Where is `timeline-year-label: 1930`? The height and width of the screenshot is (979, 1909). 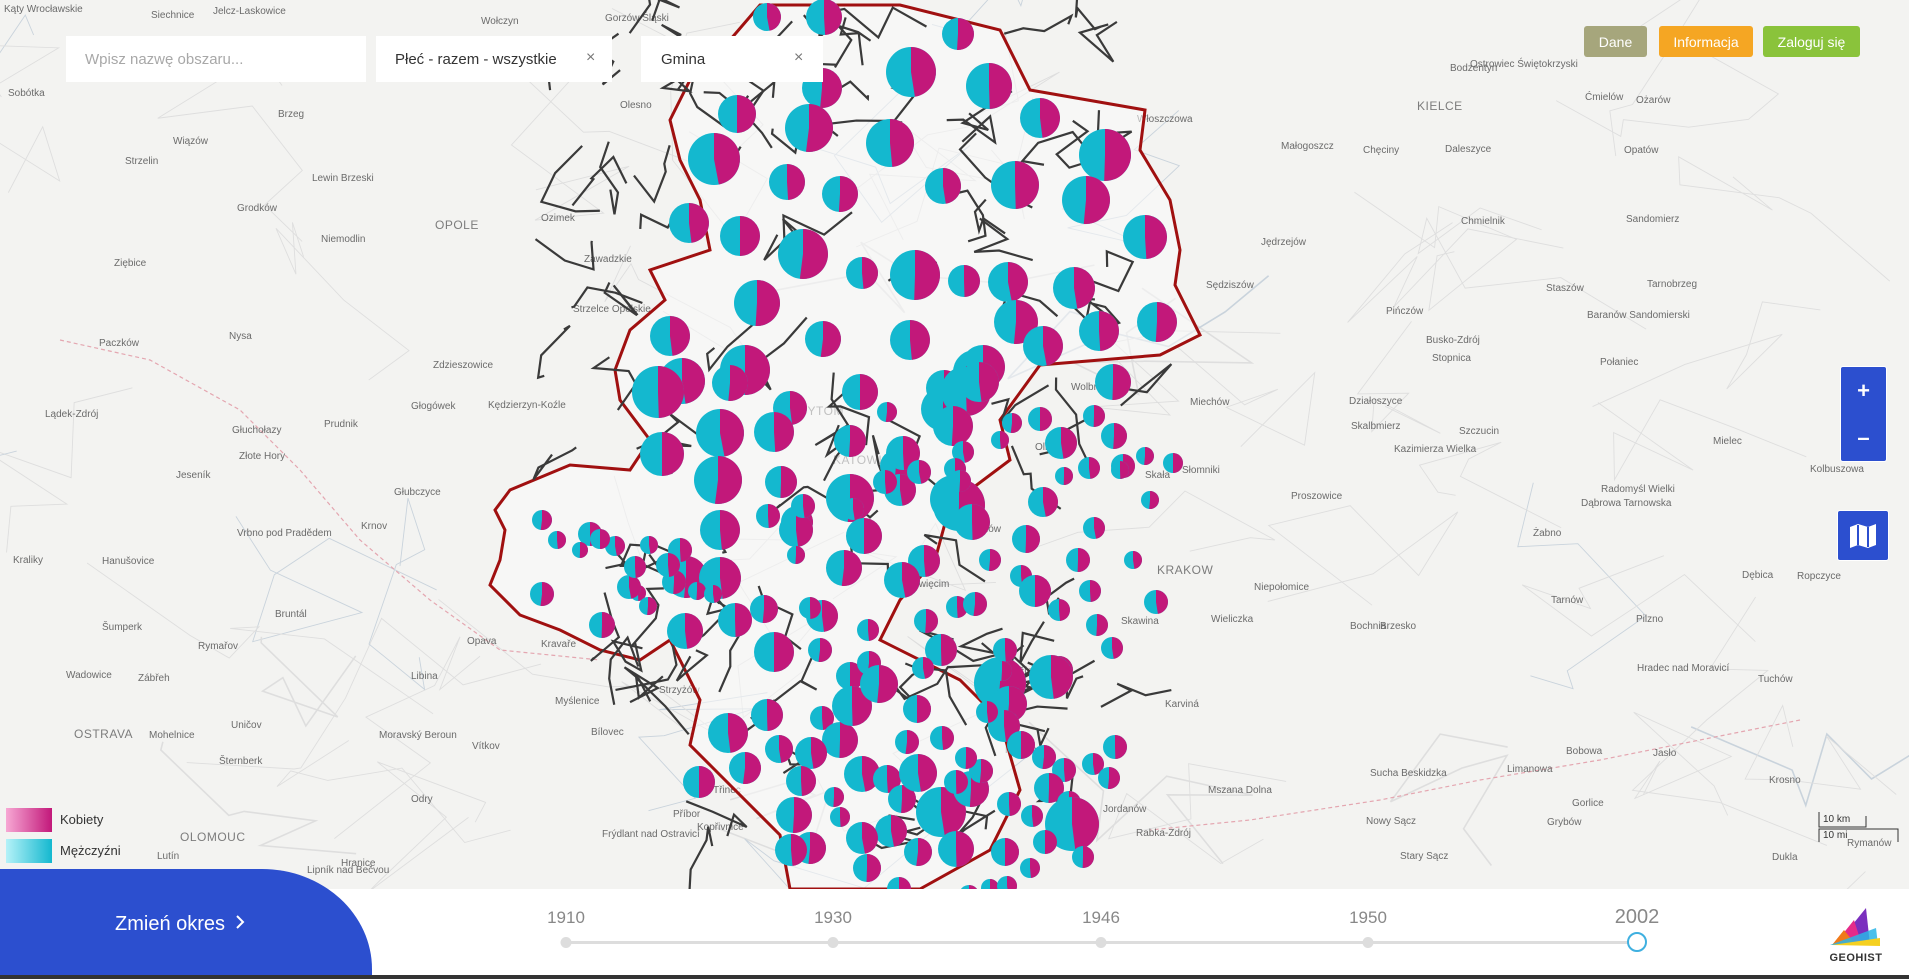
timeline-year-label: 1930 is located at coordinates (833, 918).